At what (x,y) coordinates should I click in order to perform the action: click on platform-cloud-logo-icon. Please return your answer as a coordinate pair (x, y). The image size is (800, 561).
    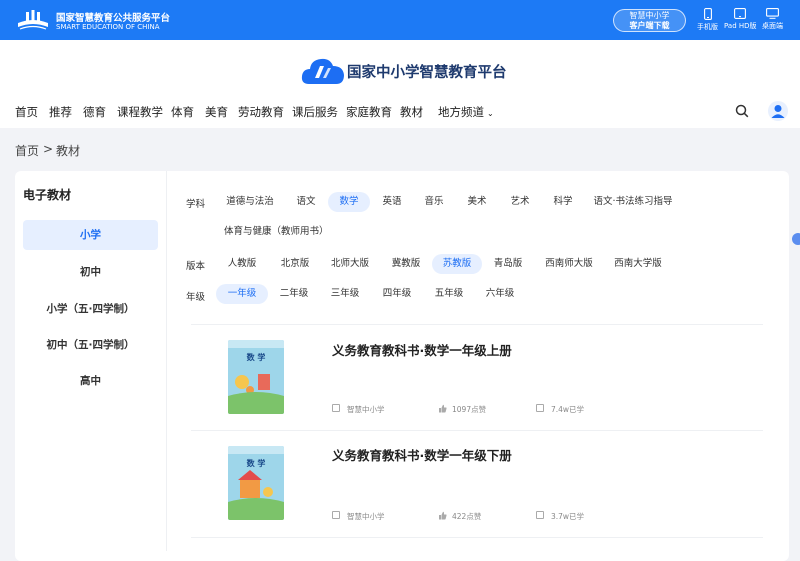
    Looking at the image, I should click on (323, 71).